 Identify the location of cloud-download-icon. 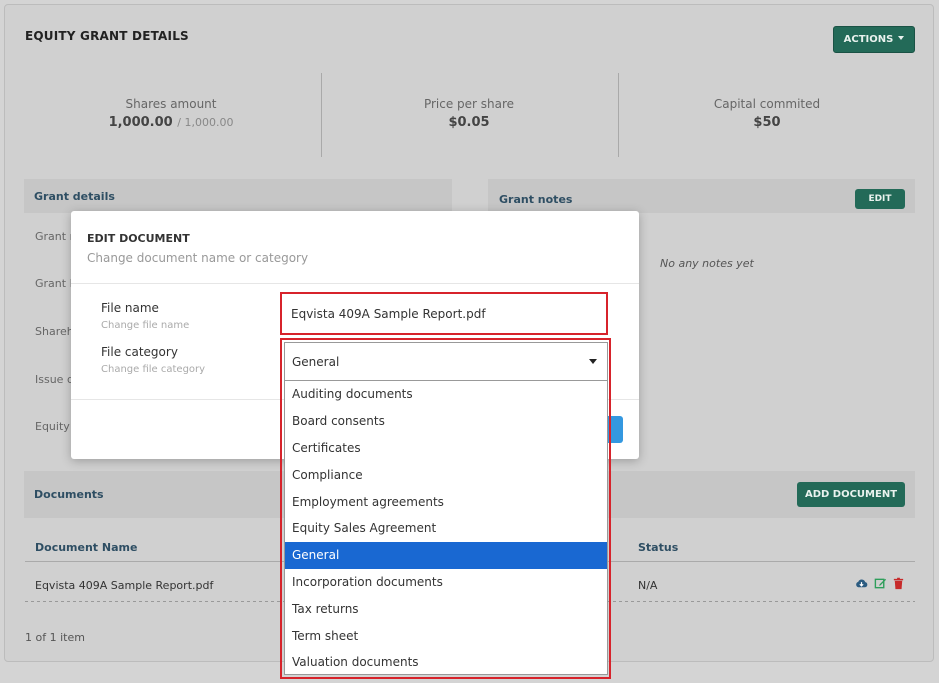
(861, 583).